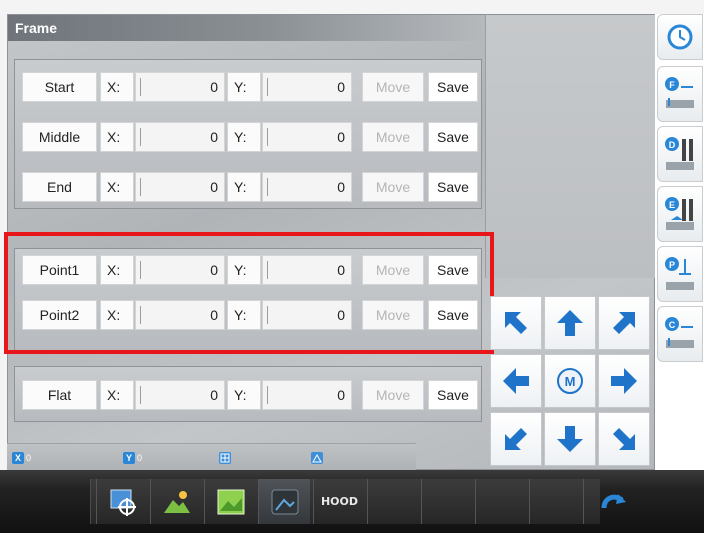 The height and width of the screenshot is (533, 704). I want to click on image-dark-icon, so click(284, 501).